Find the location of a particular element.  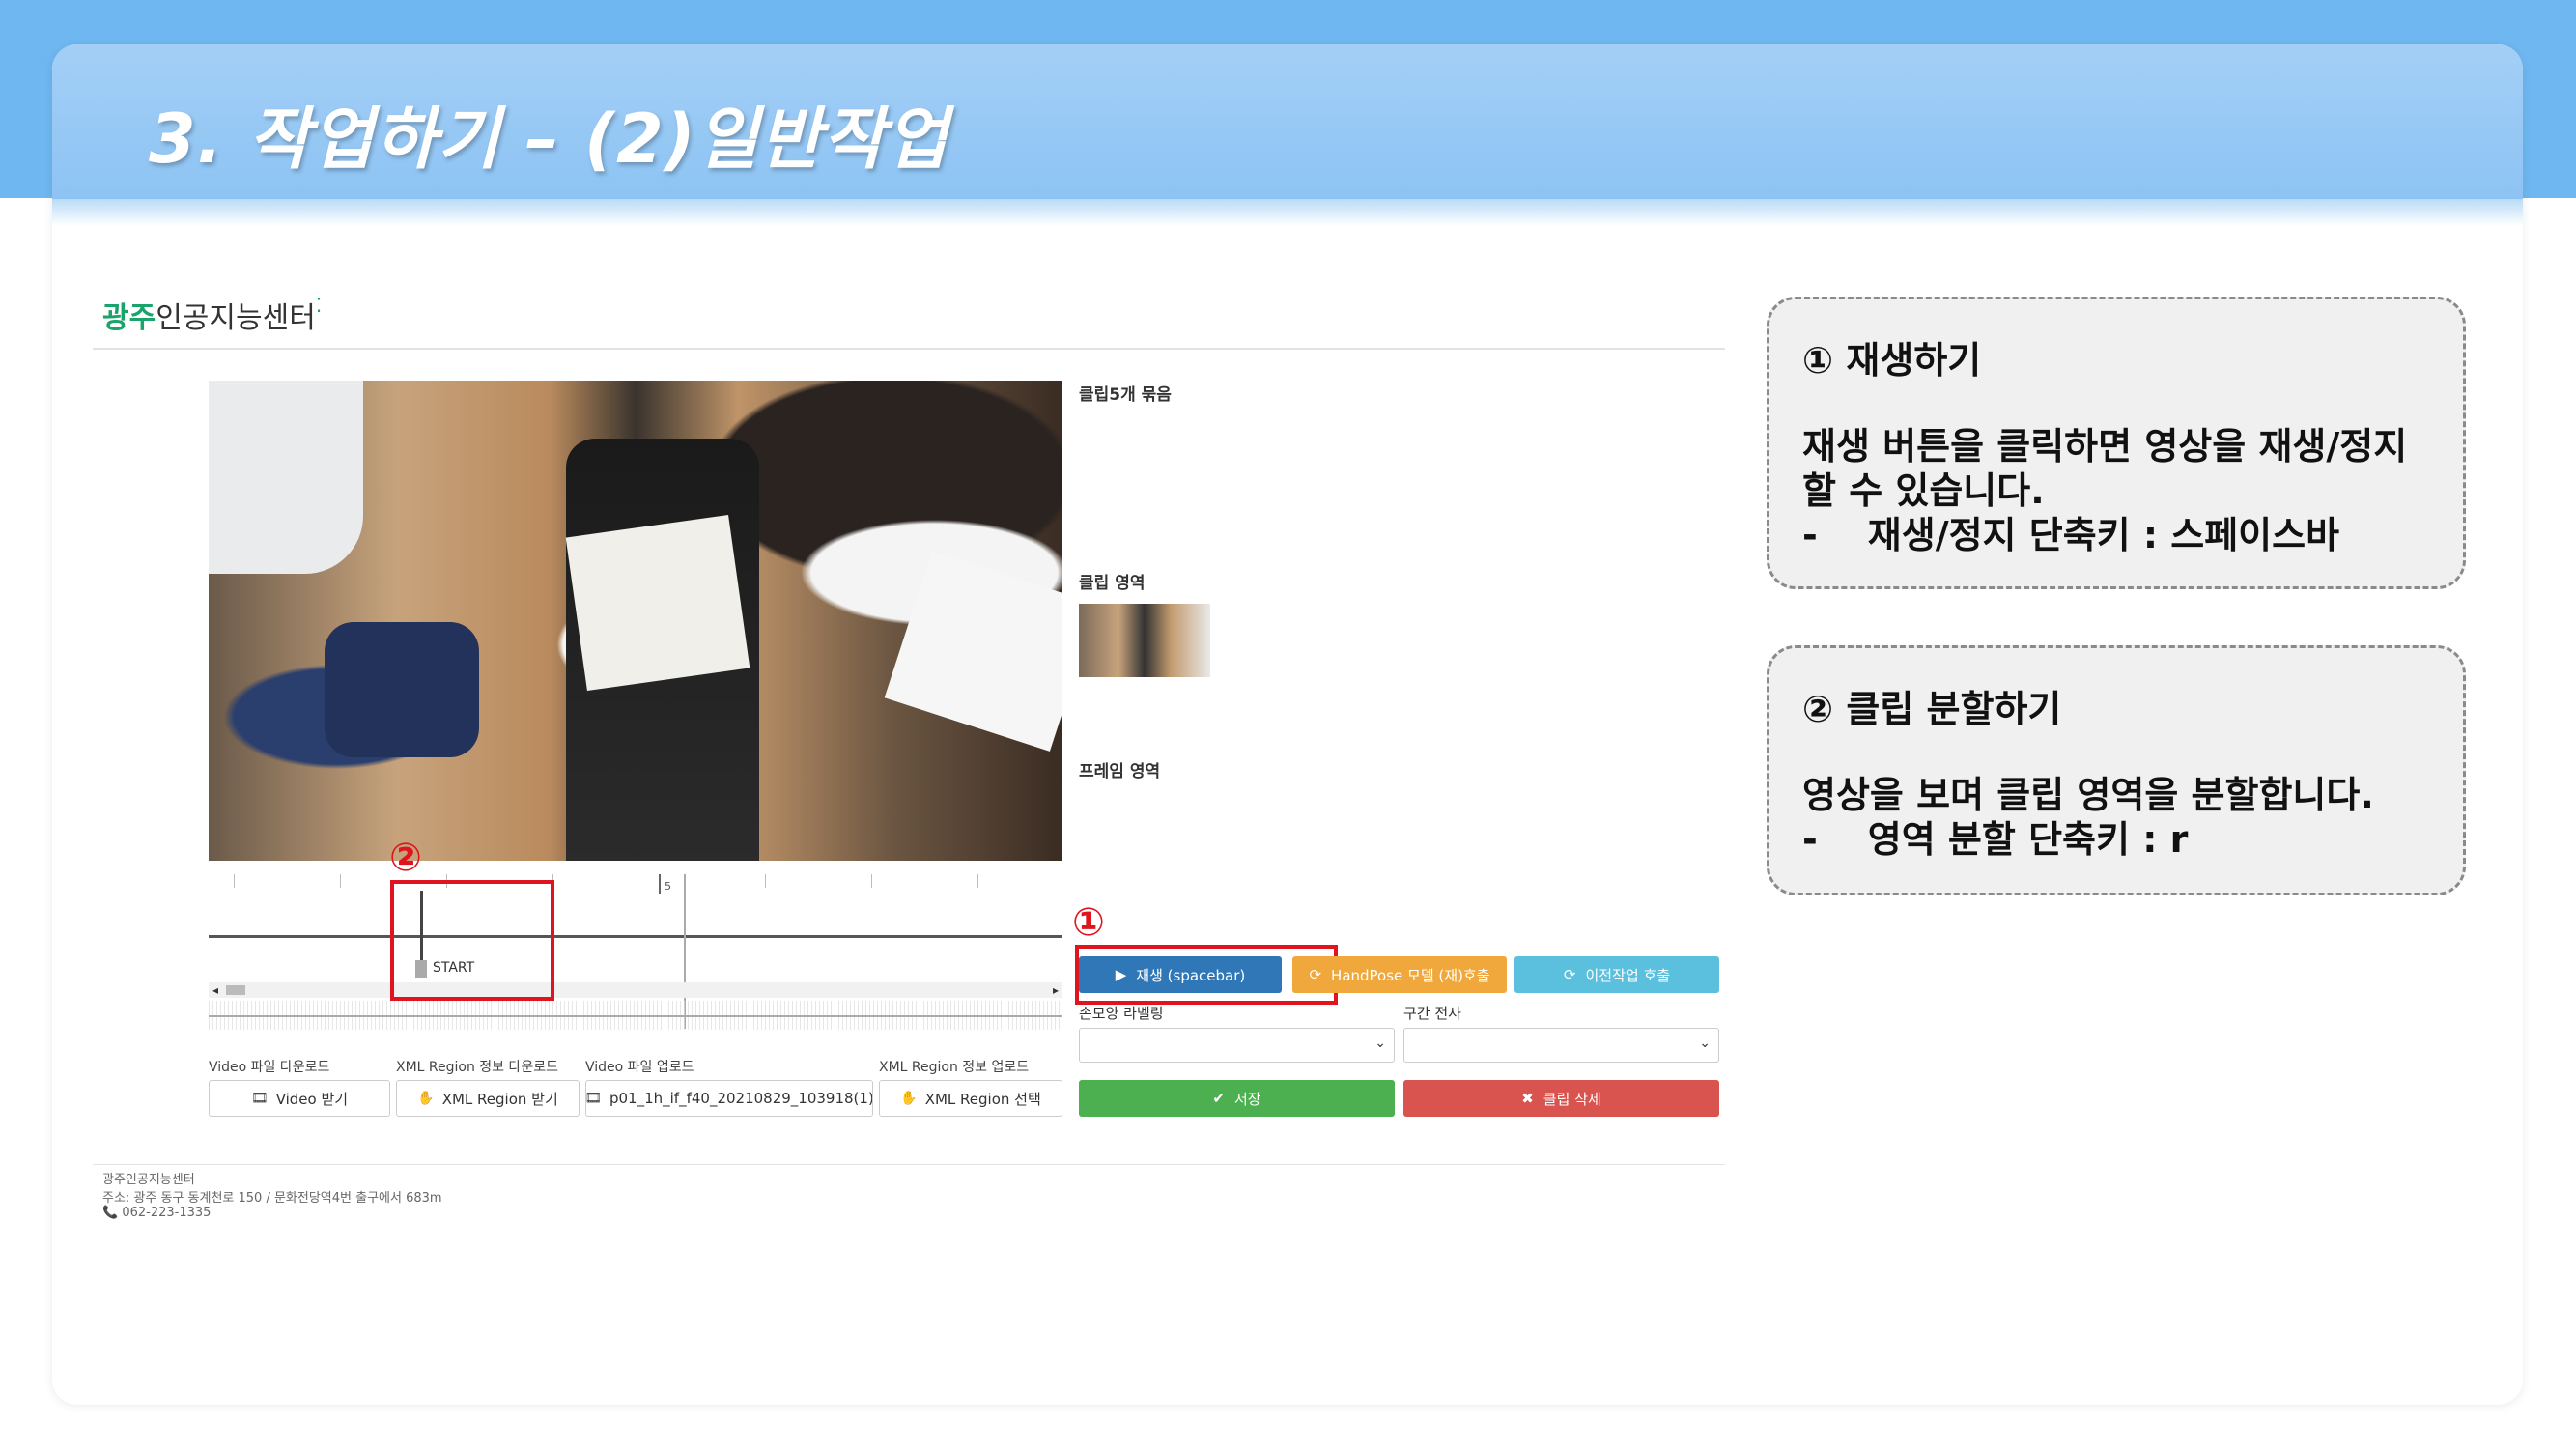

overview-waveform-axis is located at coordinates (635, 1016).